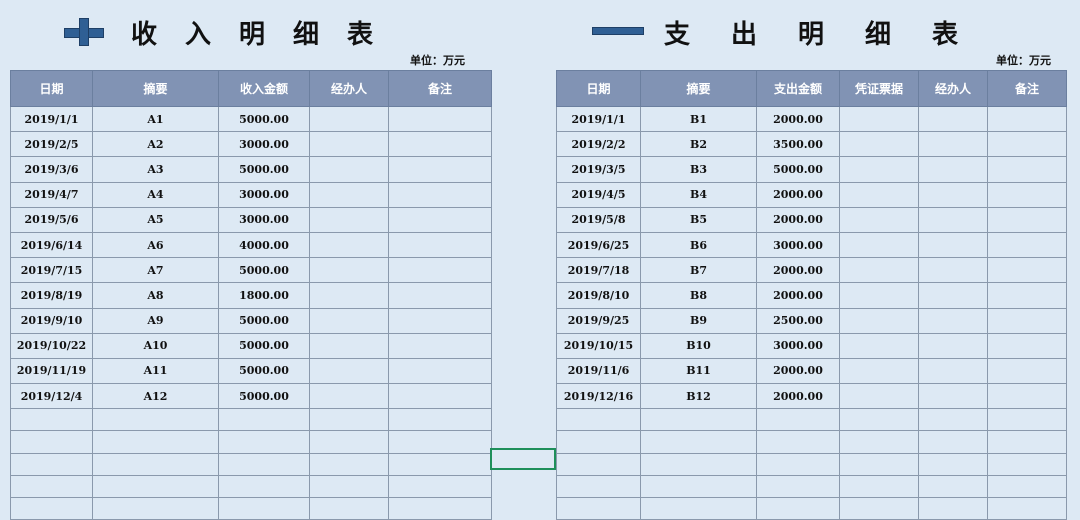  What do you see at coordinates (51, 219) in the screenshot?
I see `income-cell: 2019/5/6` at bounding box center [51, 219].